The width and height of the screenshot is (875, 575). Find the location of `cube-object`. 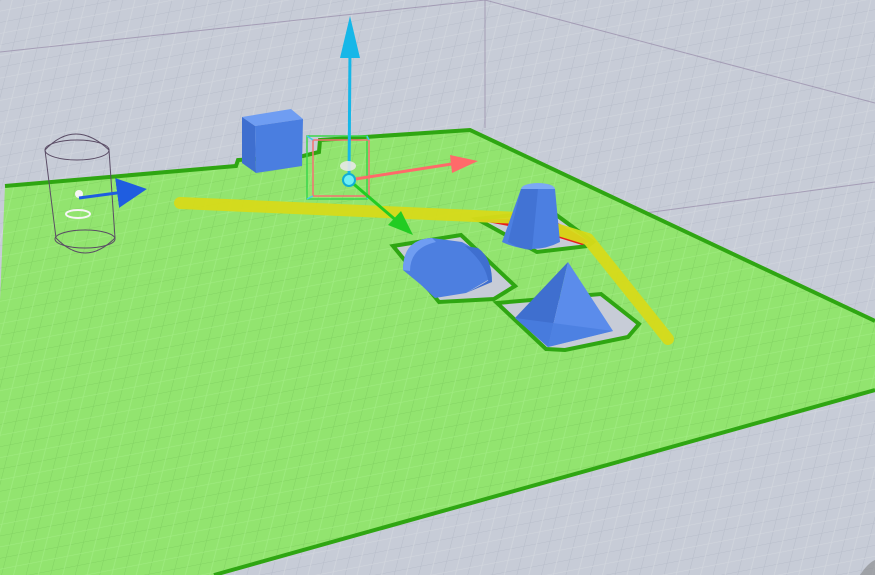

cube-object is located at coordinates (272, 141).